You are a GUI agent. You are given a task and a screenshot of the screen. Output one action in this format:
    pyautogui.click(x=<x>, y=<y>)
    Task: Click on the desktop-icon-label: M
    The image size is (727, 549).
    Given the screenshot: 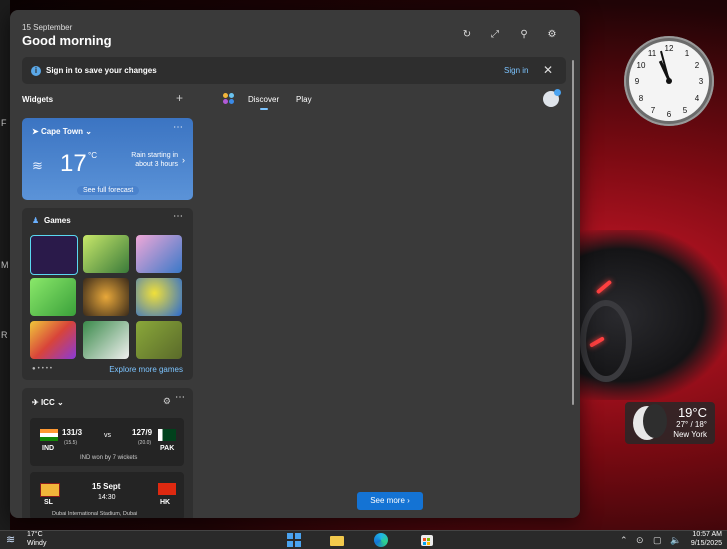 What is the action you would take?
    pyautogui.click(x=5, y=265)
    